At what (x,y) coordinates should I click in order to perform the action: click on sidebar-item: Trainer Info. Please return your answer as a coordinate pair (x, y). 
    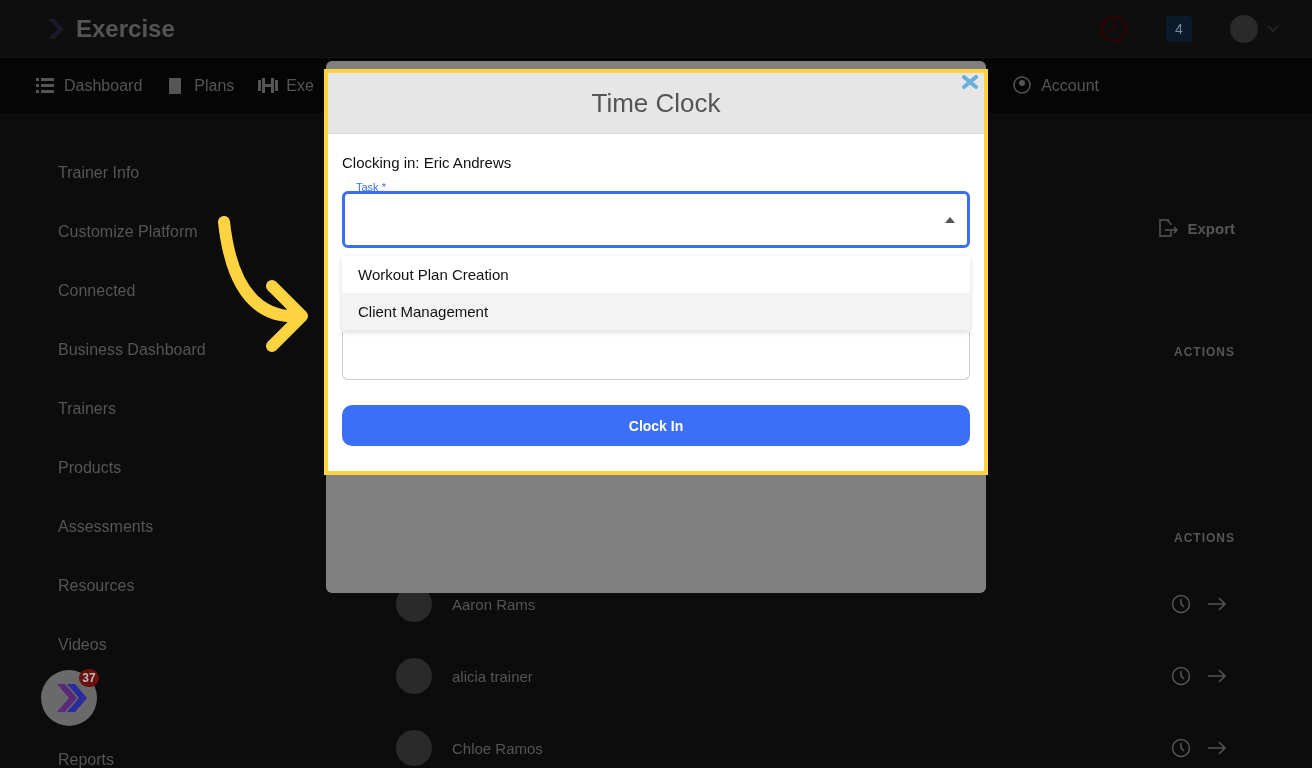
    Looking at the image, I should click on (99, 172).